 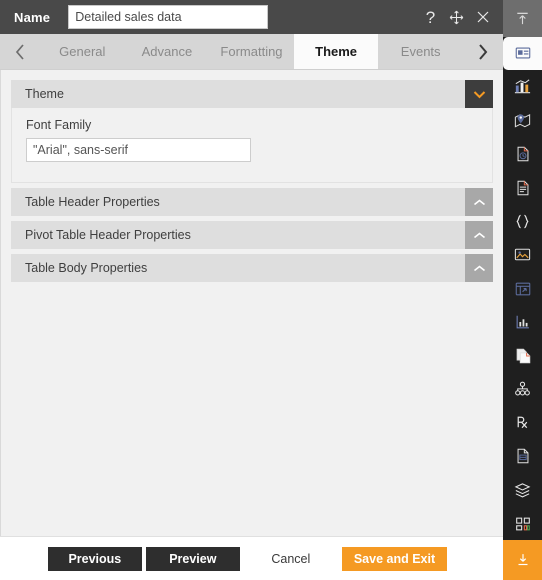 I want to click on tab-list: General Advance Formatting Theme Events, so click(x=251, y=51).